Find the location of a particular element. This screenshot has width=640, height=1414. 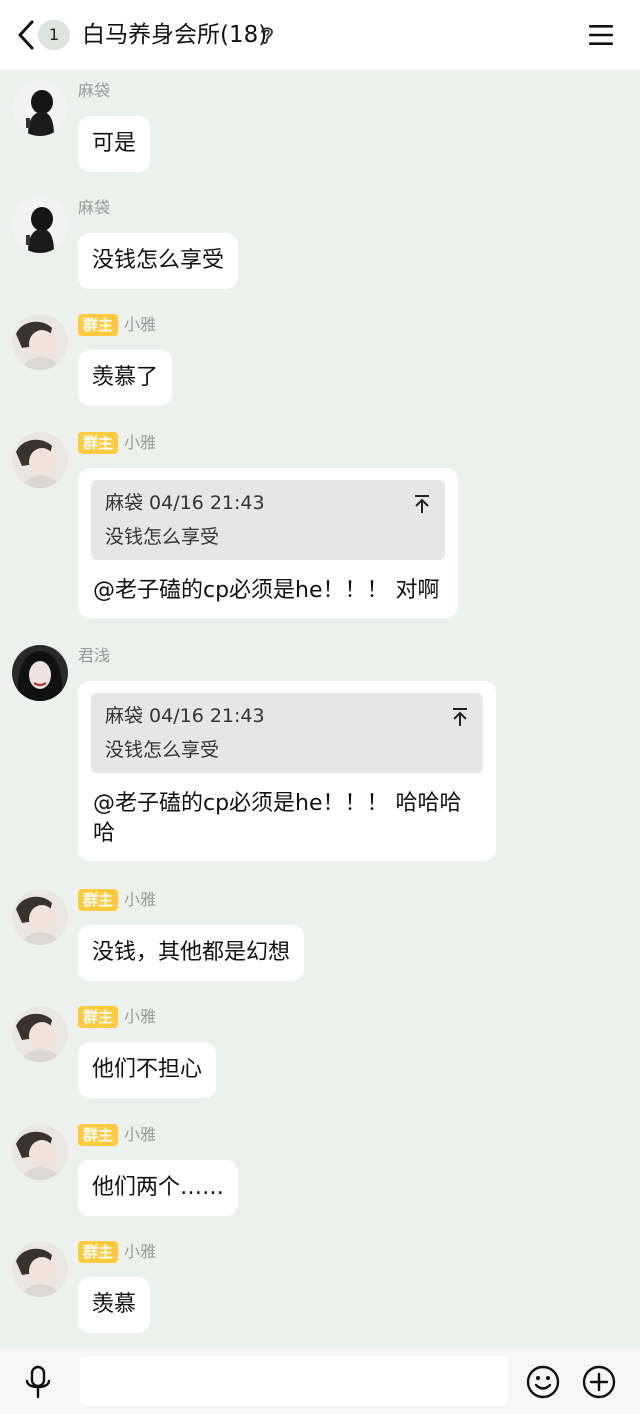

microphone-icon is located at coordinates (38, 1382).